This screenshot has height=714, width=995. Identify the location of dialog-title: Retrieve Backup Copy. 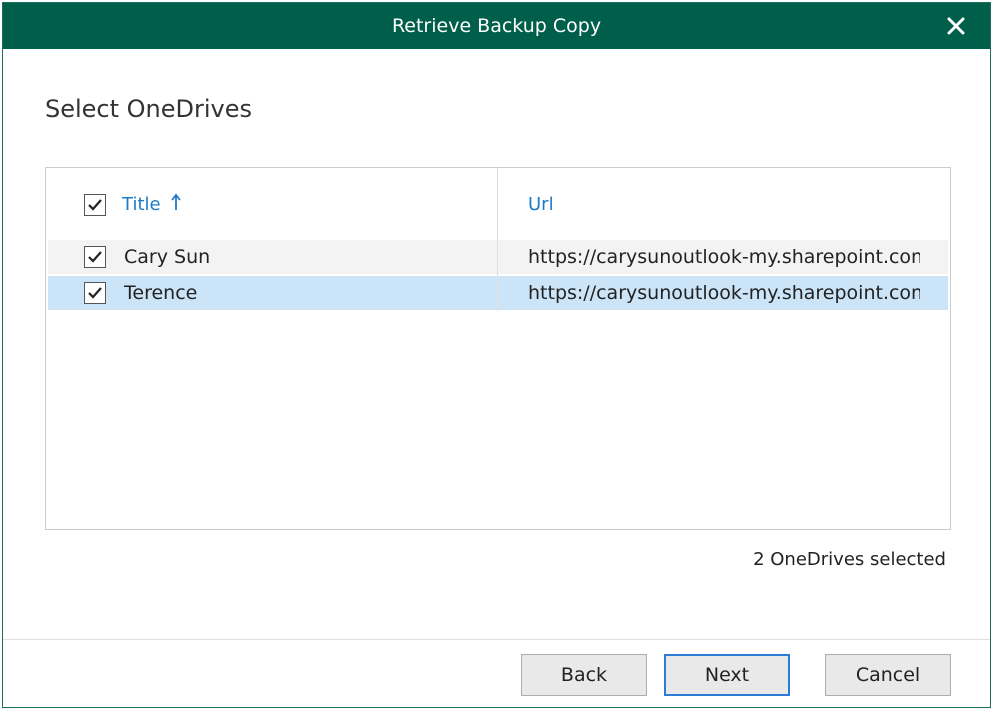
(496, 26).